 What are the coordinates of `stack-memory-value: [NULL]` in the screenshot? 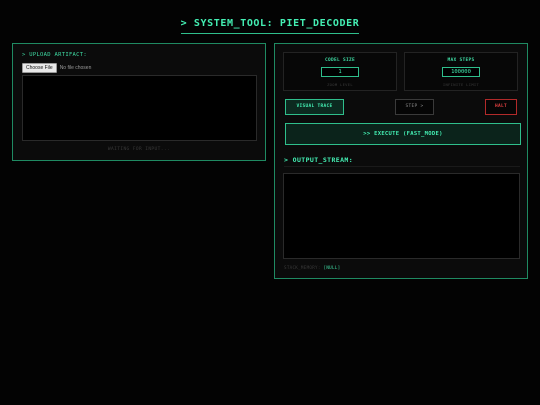 It's located at (332, 267).